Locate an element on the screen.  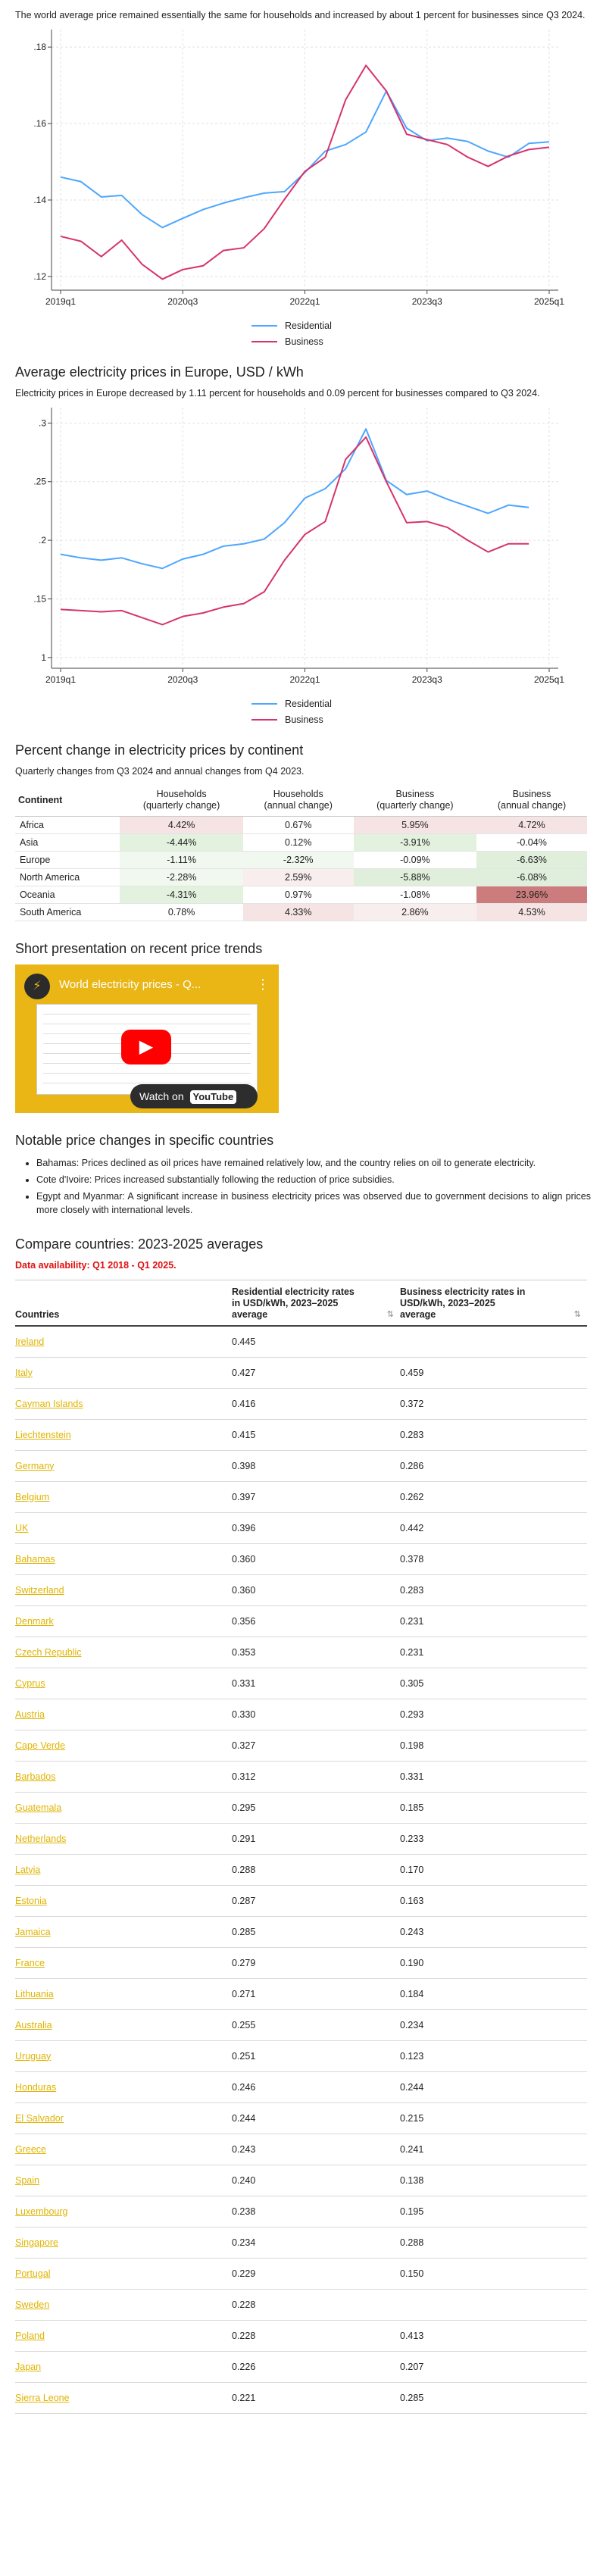
channel-logo-icon: ⚡ is located at coordinates (37, 986).